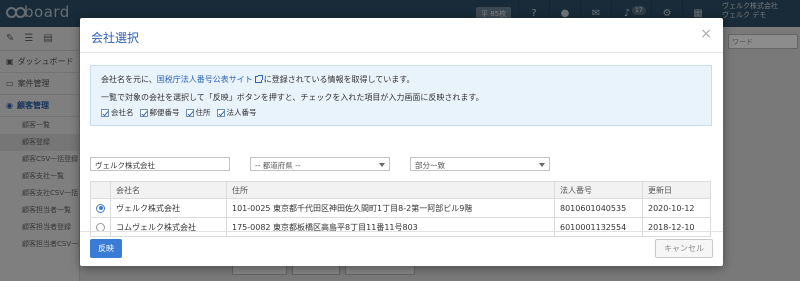 This screenshot has height=281, width=800. Describe the element at coordinates (401, 112) in the screenshot. I see `apply-fields-checkboxes: 会社名 郵便番号 住所 法人番号` at that location.